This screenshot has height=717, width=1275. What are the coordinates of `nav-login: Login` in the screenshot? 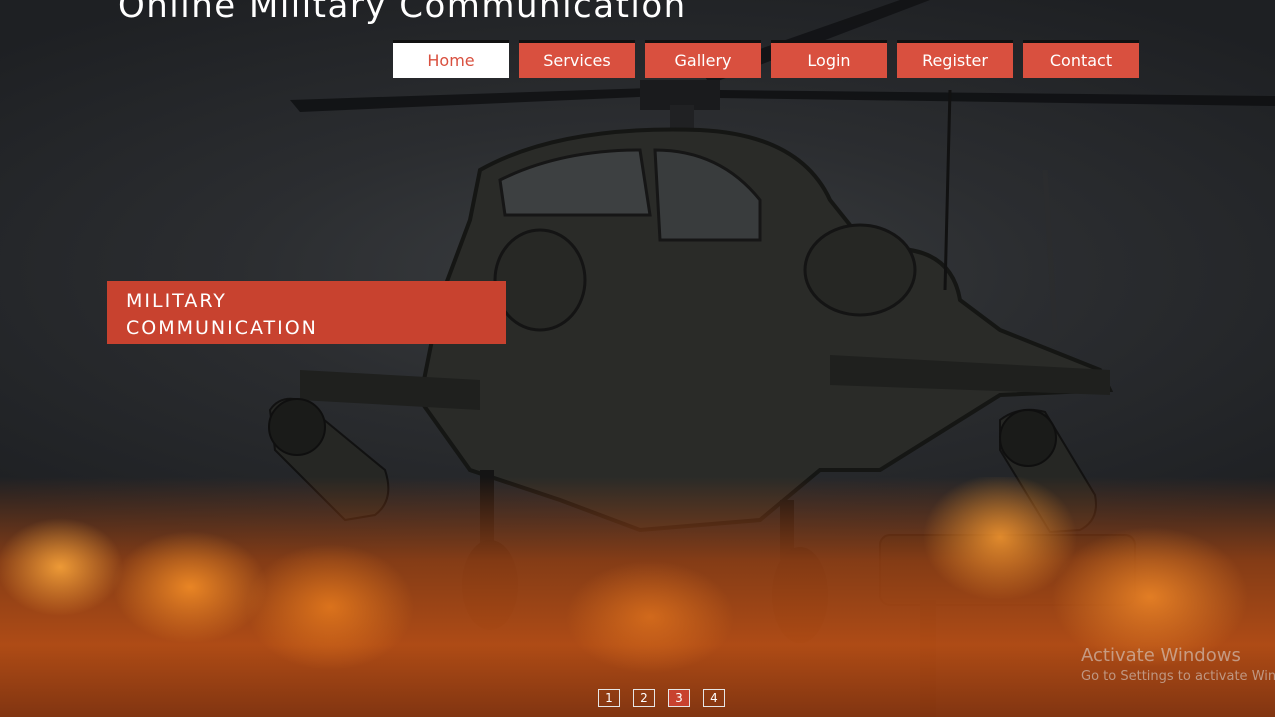 It's located at (829, 59).